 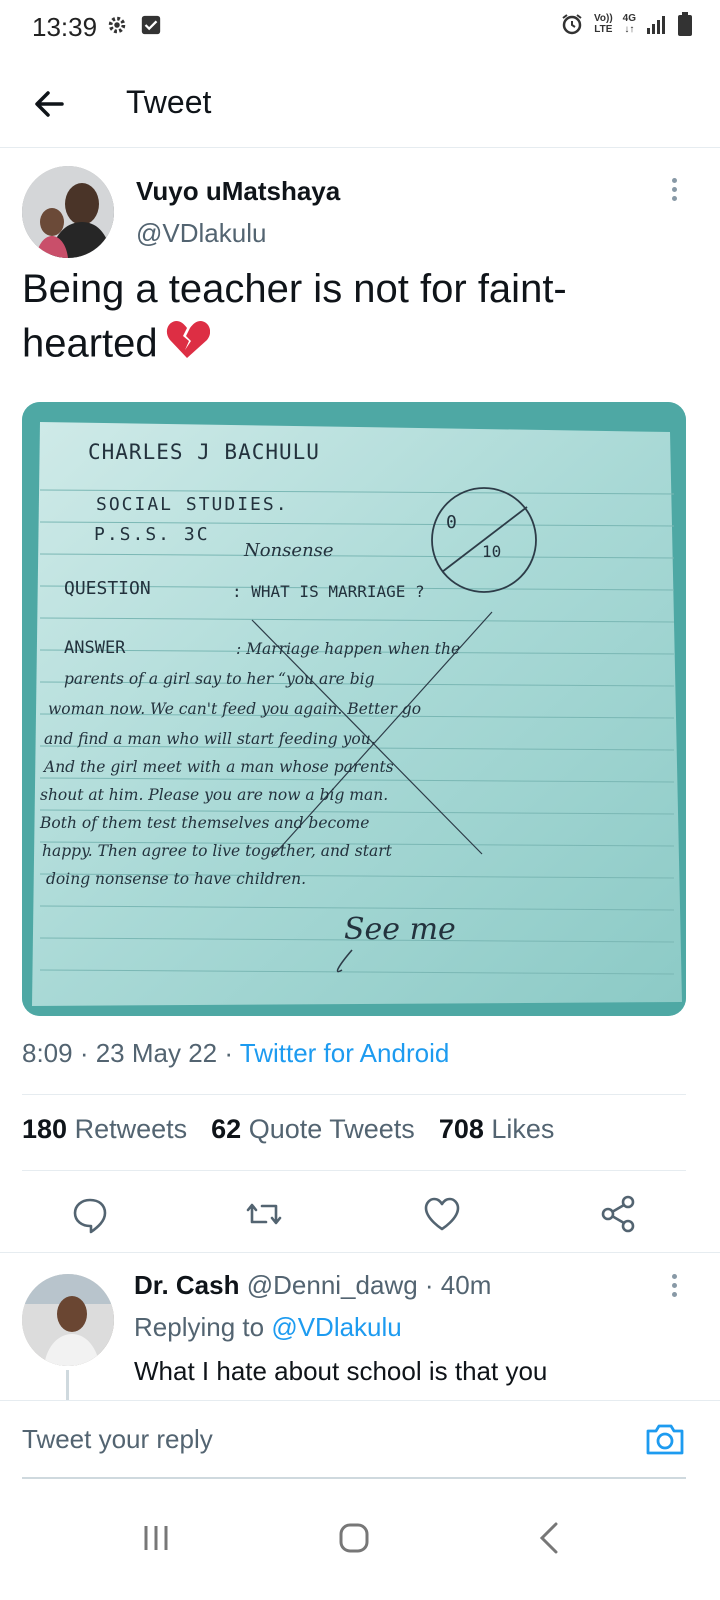 I want to click on recent-apps-icon, so click(x=156, y=1538).